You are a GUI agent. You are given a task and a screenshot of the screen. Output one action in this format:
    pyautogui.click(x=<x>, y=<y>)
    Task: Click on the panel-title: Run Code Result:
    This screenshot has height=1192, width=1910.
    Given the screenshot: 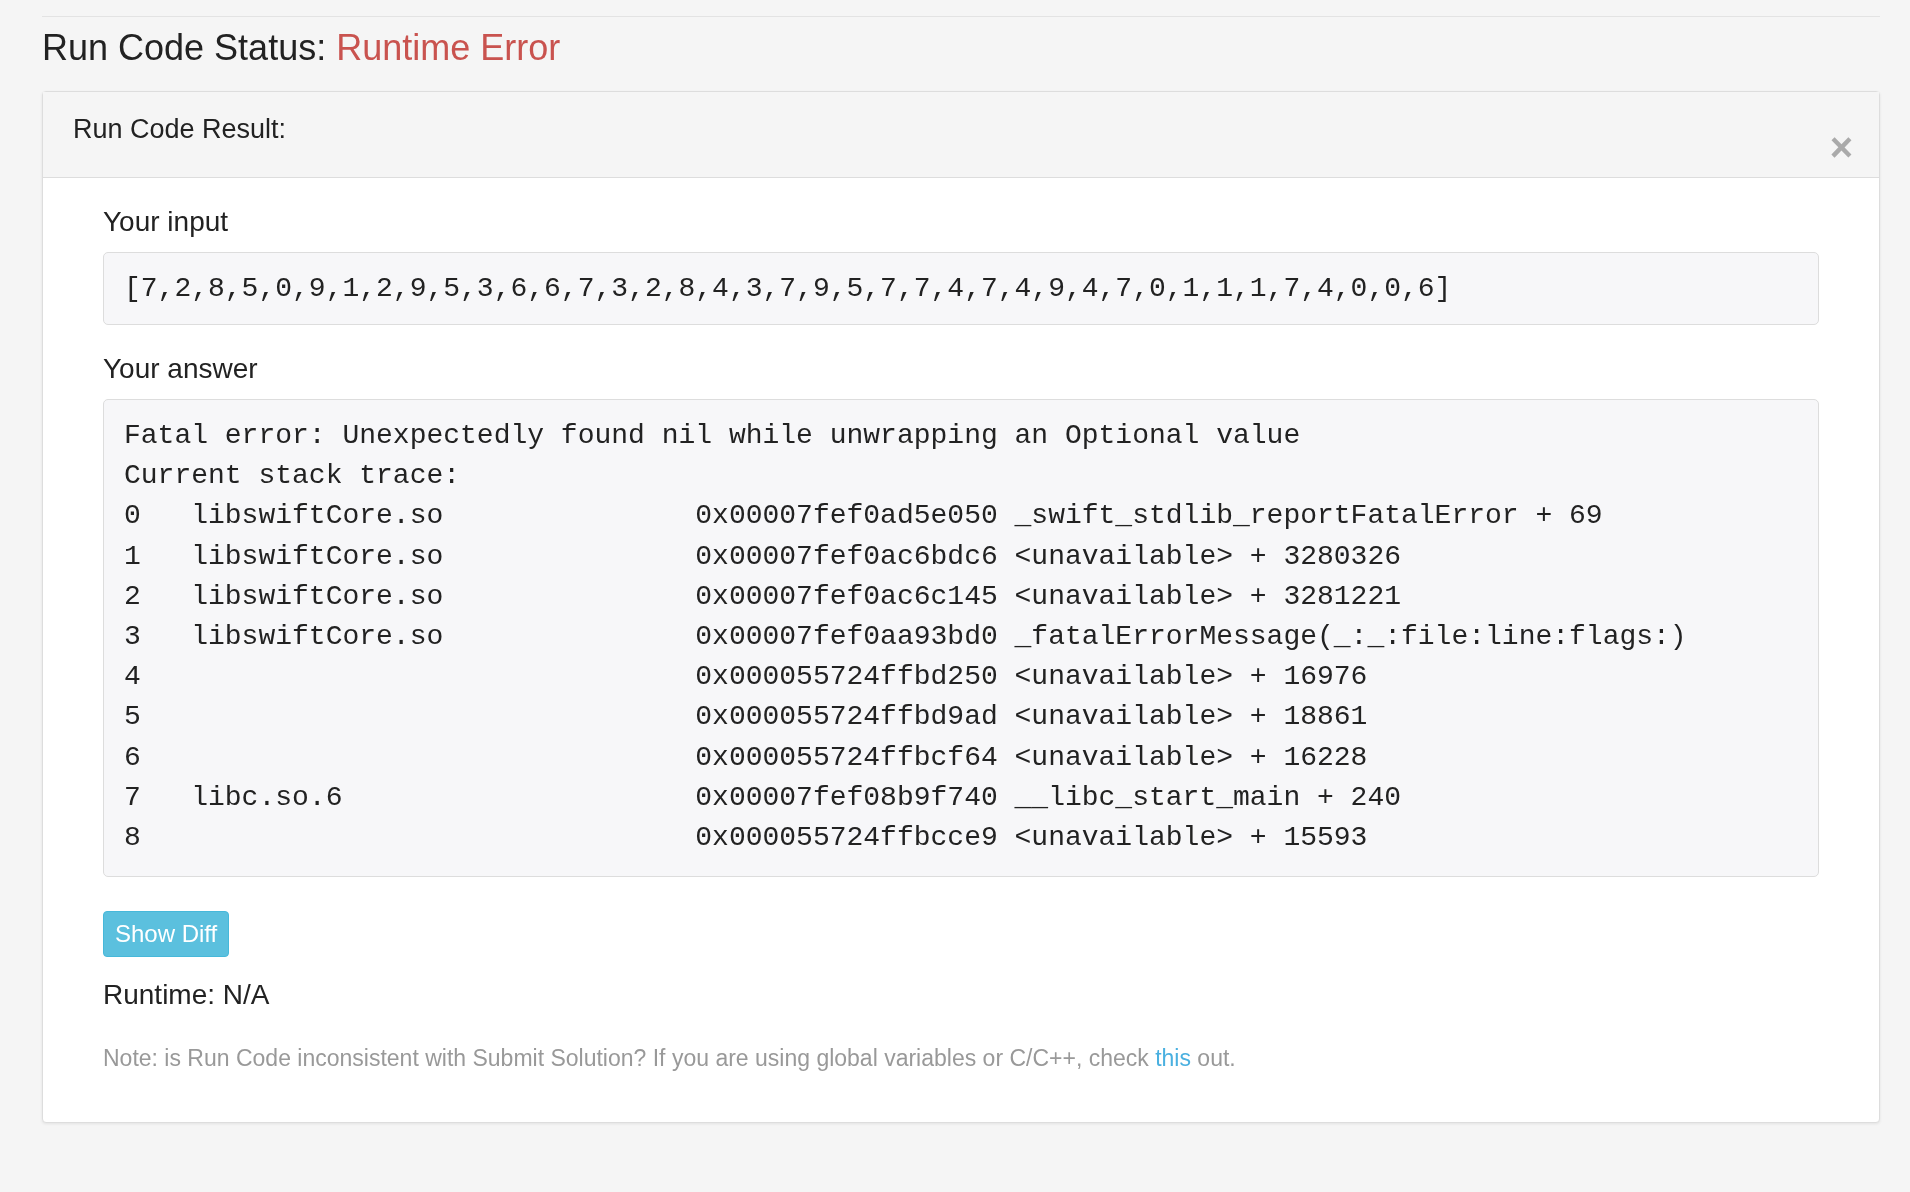 What is the action you would take?
    pyautogui.click(x=180, y=130)
    